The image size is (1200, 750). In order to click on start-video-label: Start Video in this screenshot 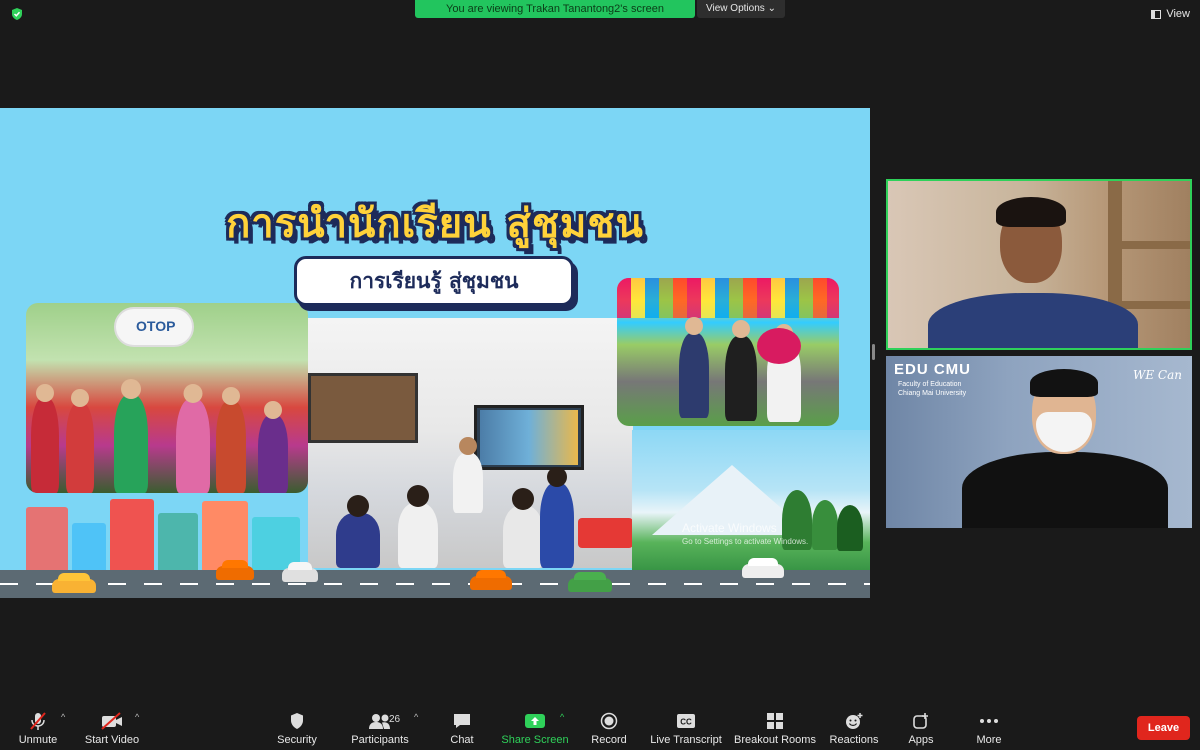, I will do `click(112, 740)`.